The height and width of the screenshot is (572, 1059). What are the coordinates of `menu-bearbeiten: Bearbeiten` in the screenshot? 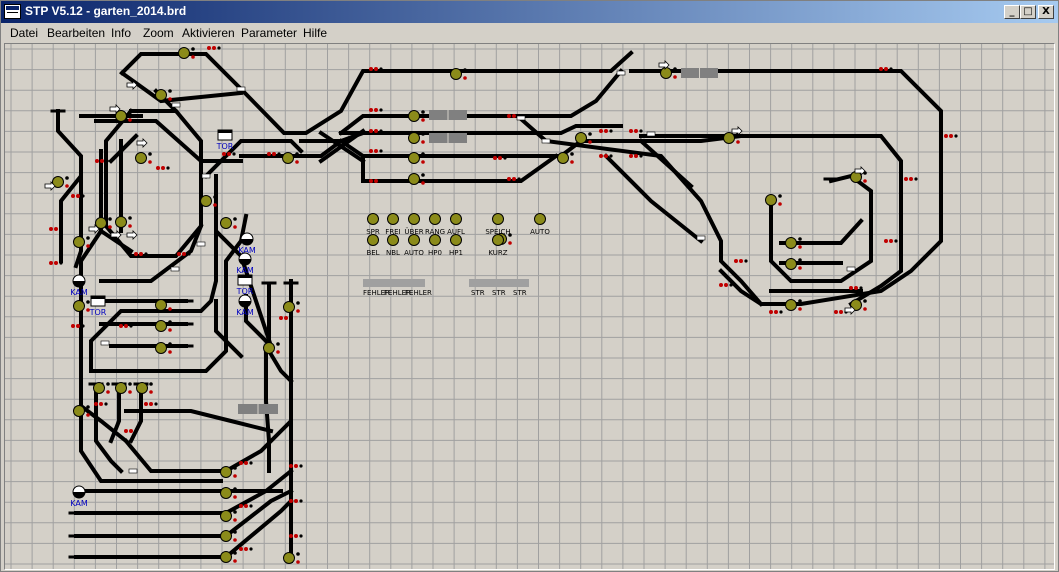 It's located at (76, 33).